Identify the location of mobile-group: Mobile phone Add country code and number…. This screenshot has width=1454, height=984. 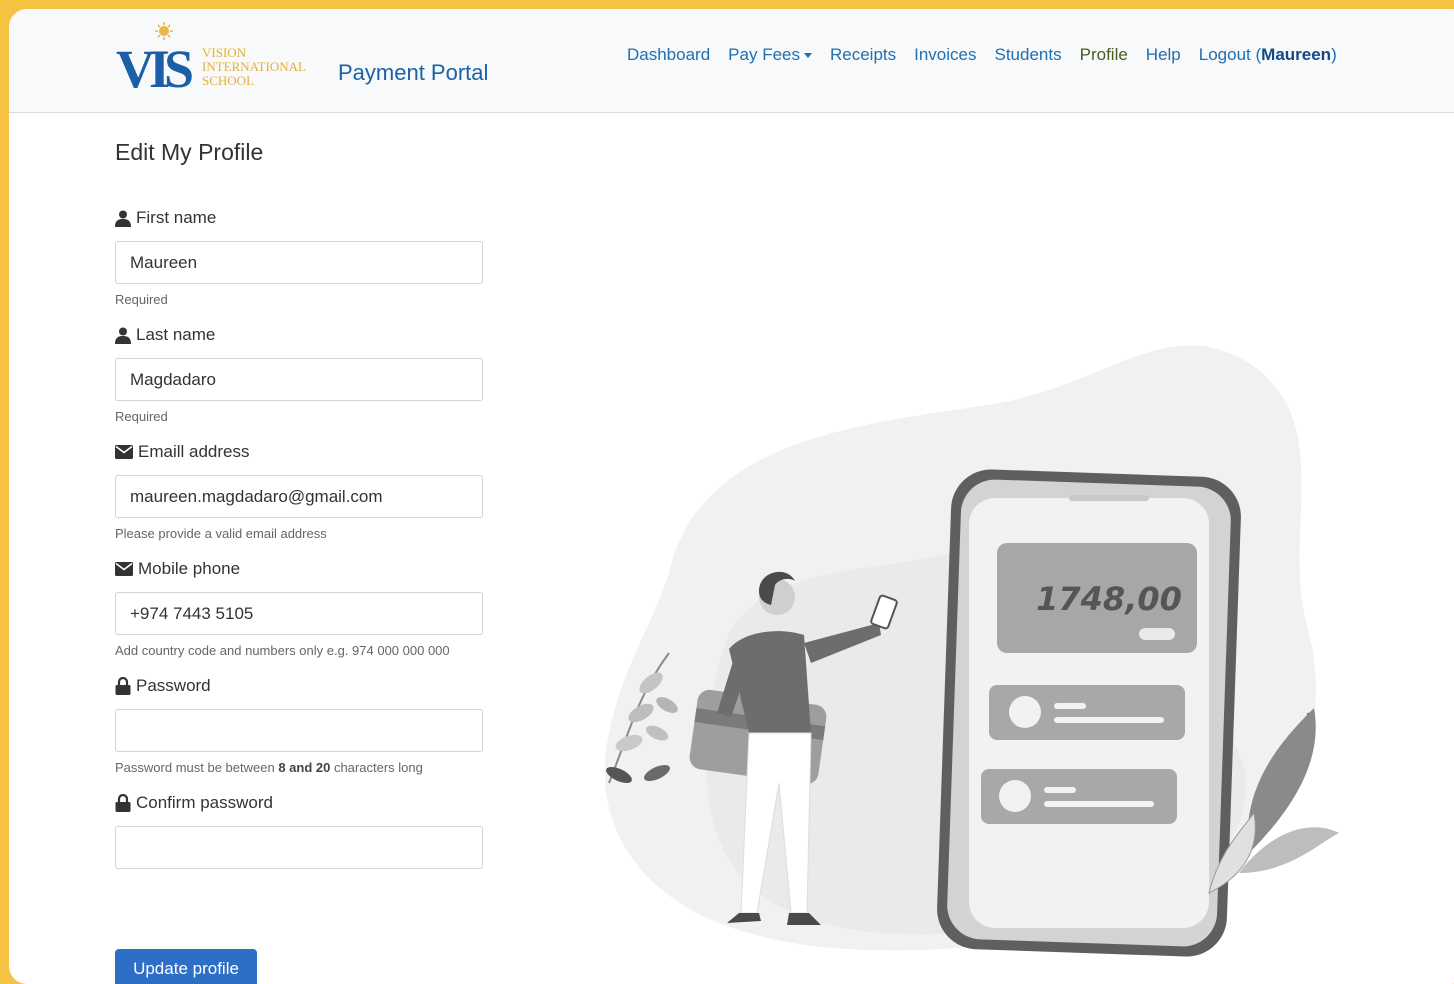
(300, 609).